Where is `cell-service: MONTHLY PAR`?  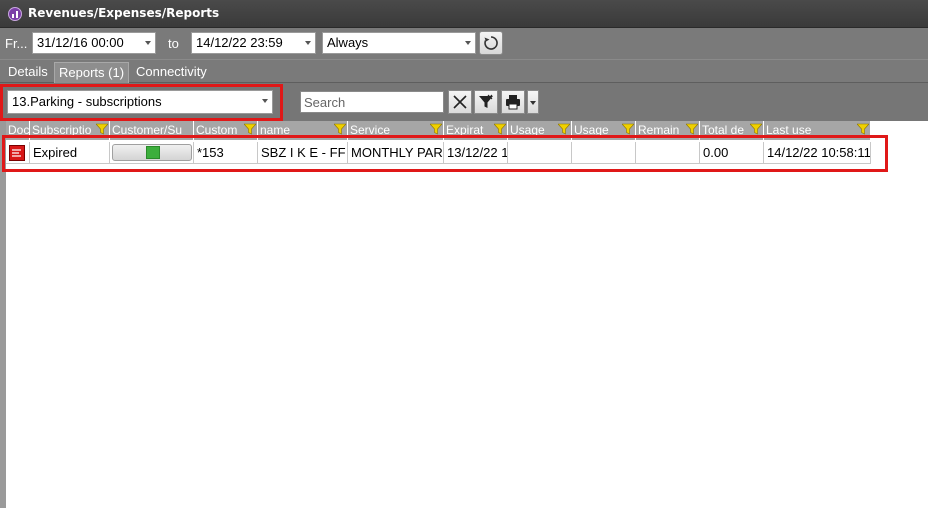 cell-service: MONTHLY PAR is located at coordinates (396, 153).